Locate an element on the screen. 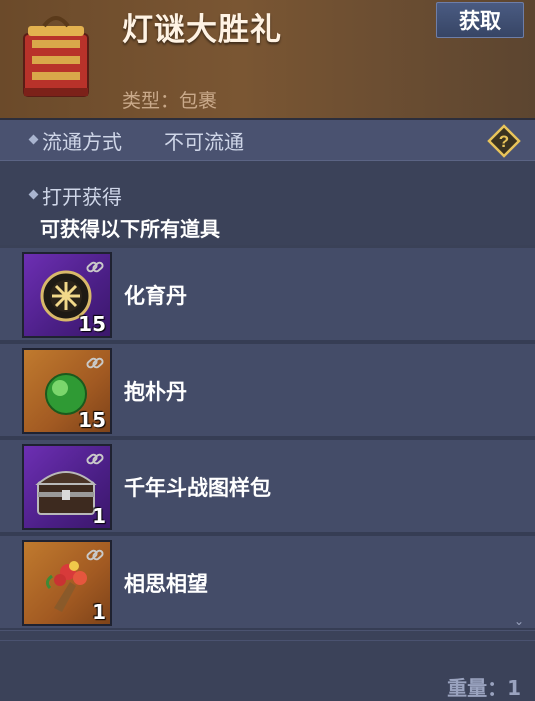 The height and width of the screenshot is (701, 535). question-diamond-icon: ? is located at coordinates (504, 141).